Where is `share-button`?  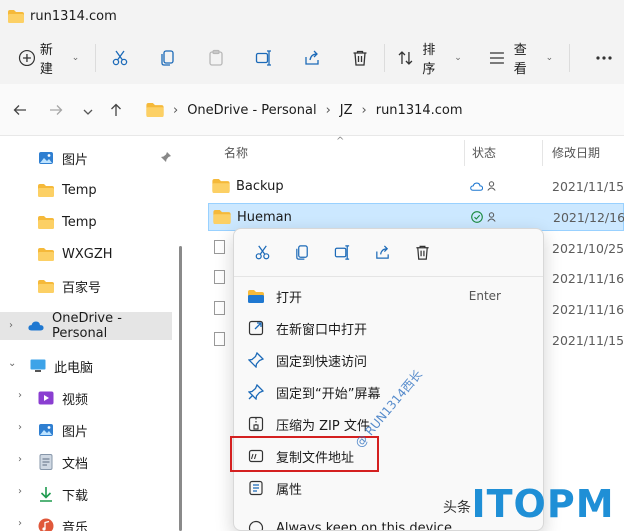 share-button is located at coordinates (312, 58).